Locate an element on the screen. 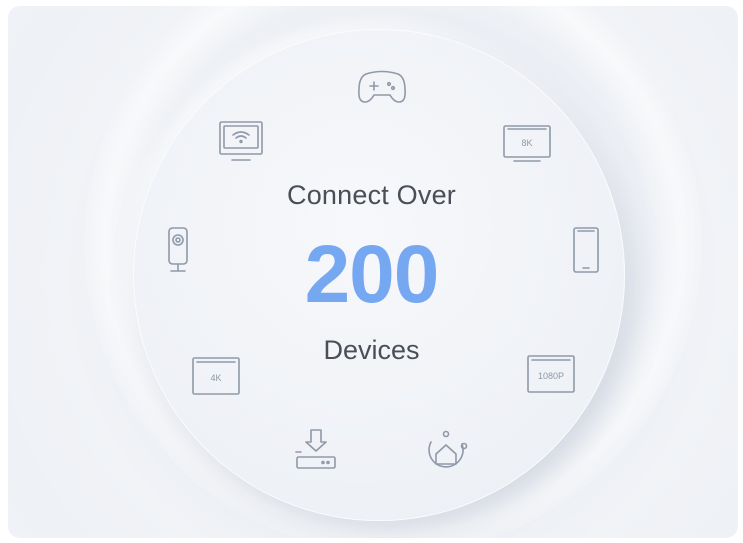 The image size is (743, 543). 8k-label: 8K is located at coordinates (526, 143).